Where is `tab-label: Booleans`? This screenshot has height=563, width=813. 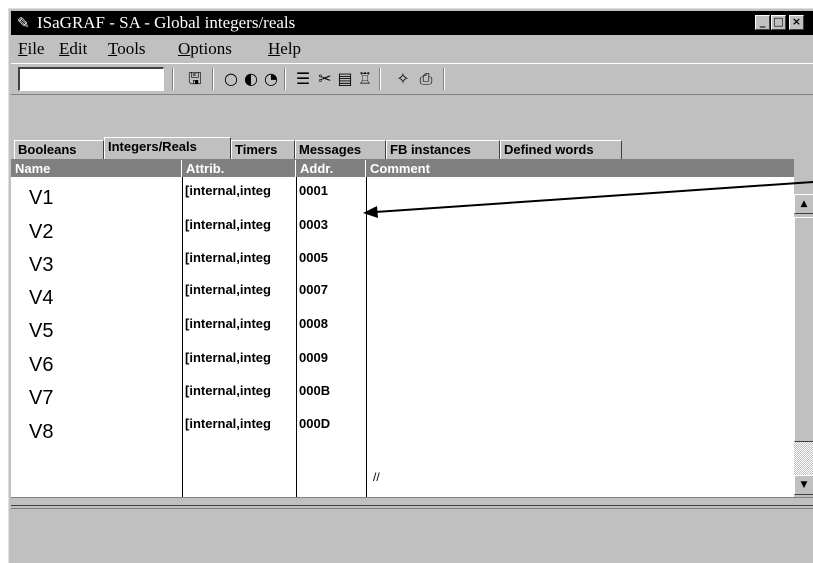
tab-label: Booleans is located at coordinates (47, 149).